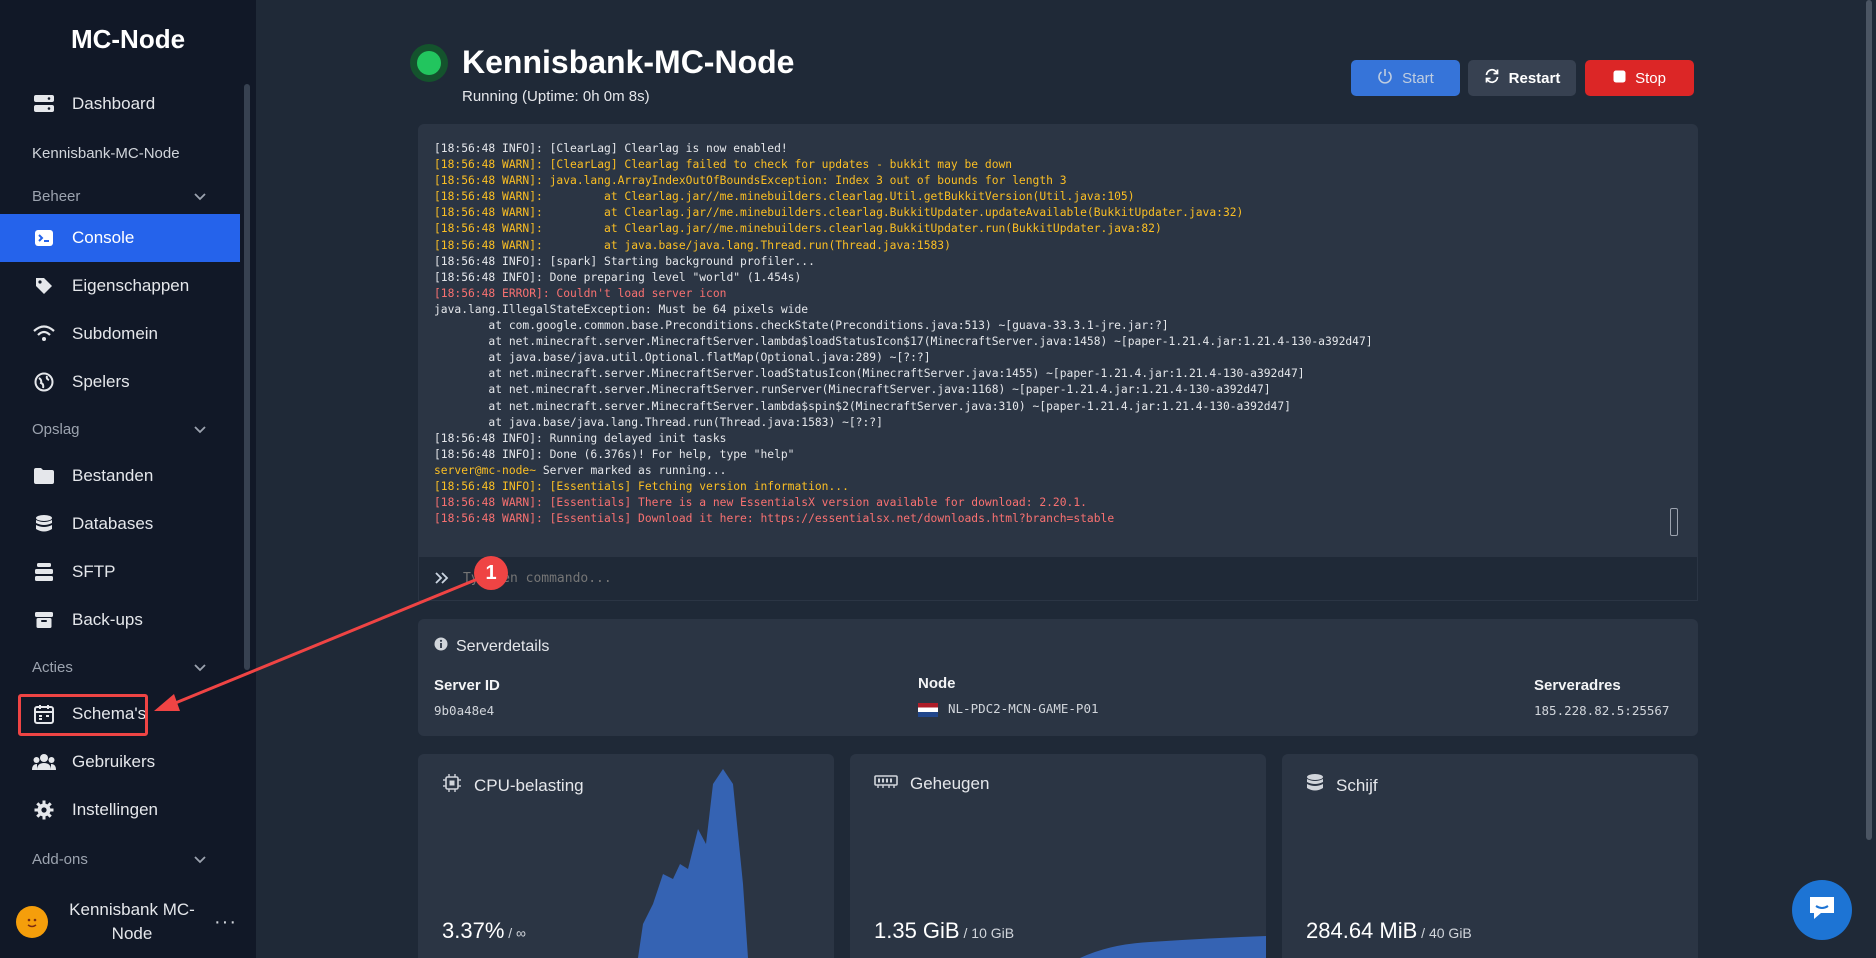 The image size is (1876, 958). I want to click on sidebar-item-label: Bestanden, so click(113, 475).